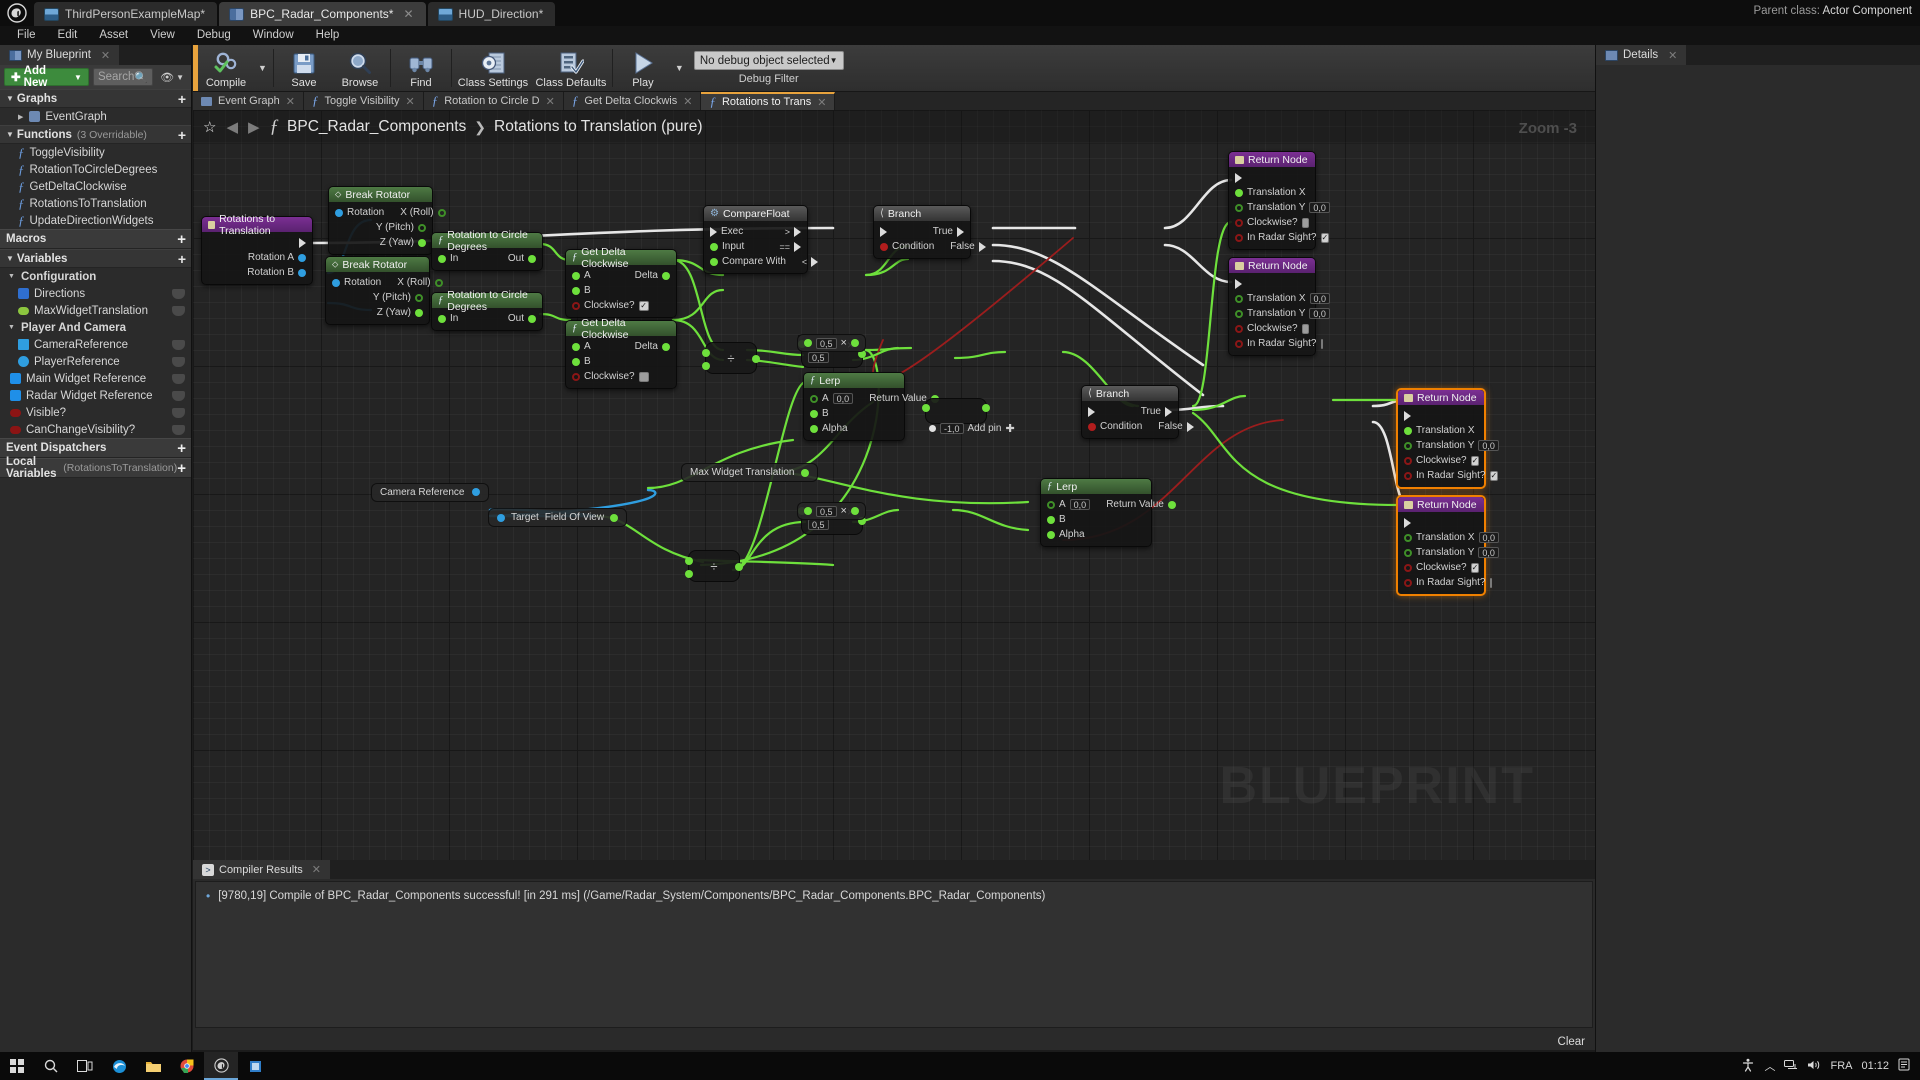 The image size is (1920, 1080). What do you see at coordinates (1841, 1066) in the screenshot?
I see `language-indicator: FRA` at bounding box center [1841, 1066].